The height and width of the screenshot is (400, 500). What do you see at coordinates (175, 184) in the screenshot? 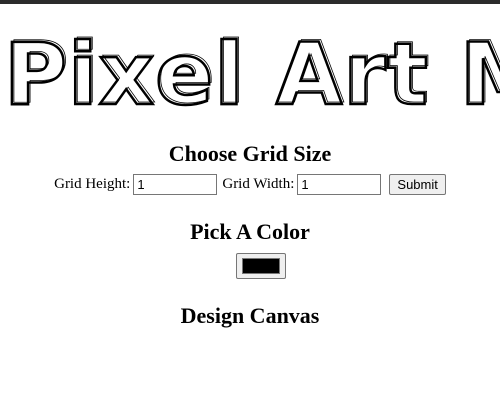
I see `grid-height-input` at bounding box center [175, 184].